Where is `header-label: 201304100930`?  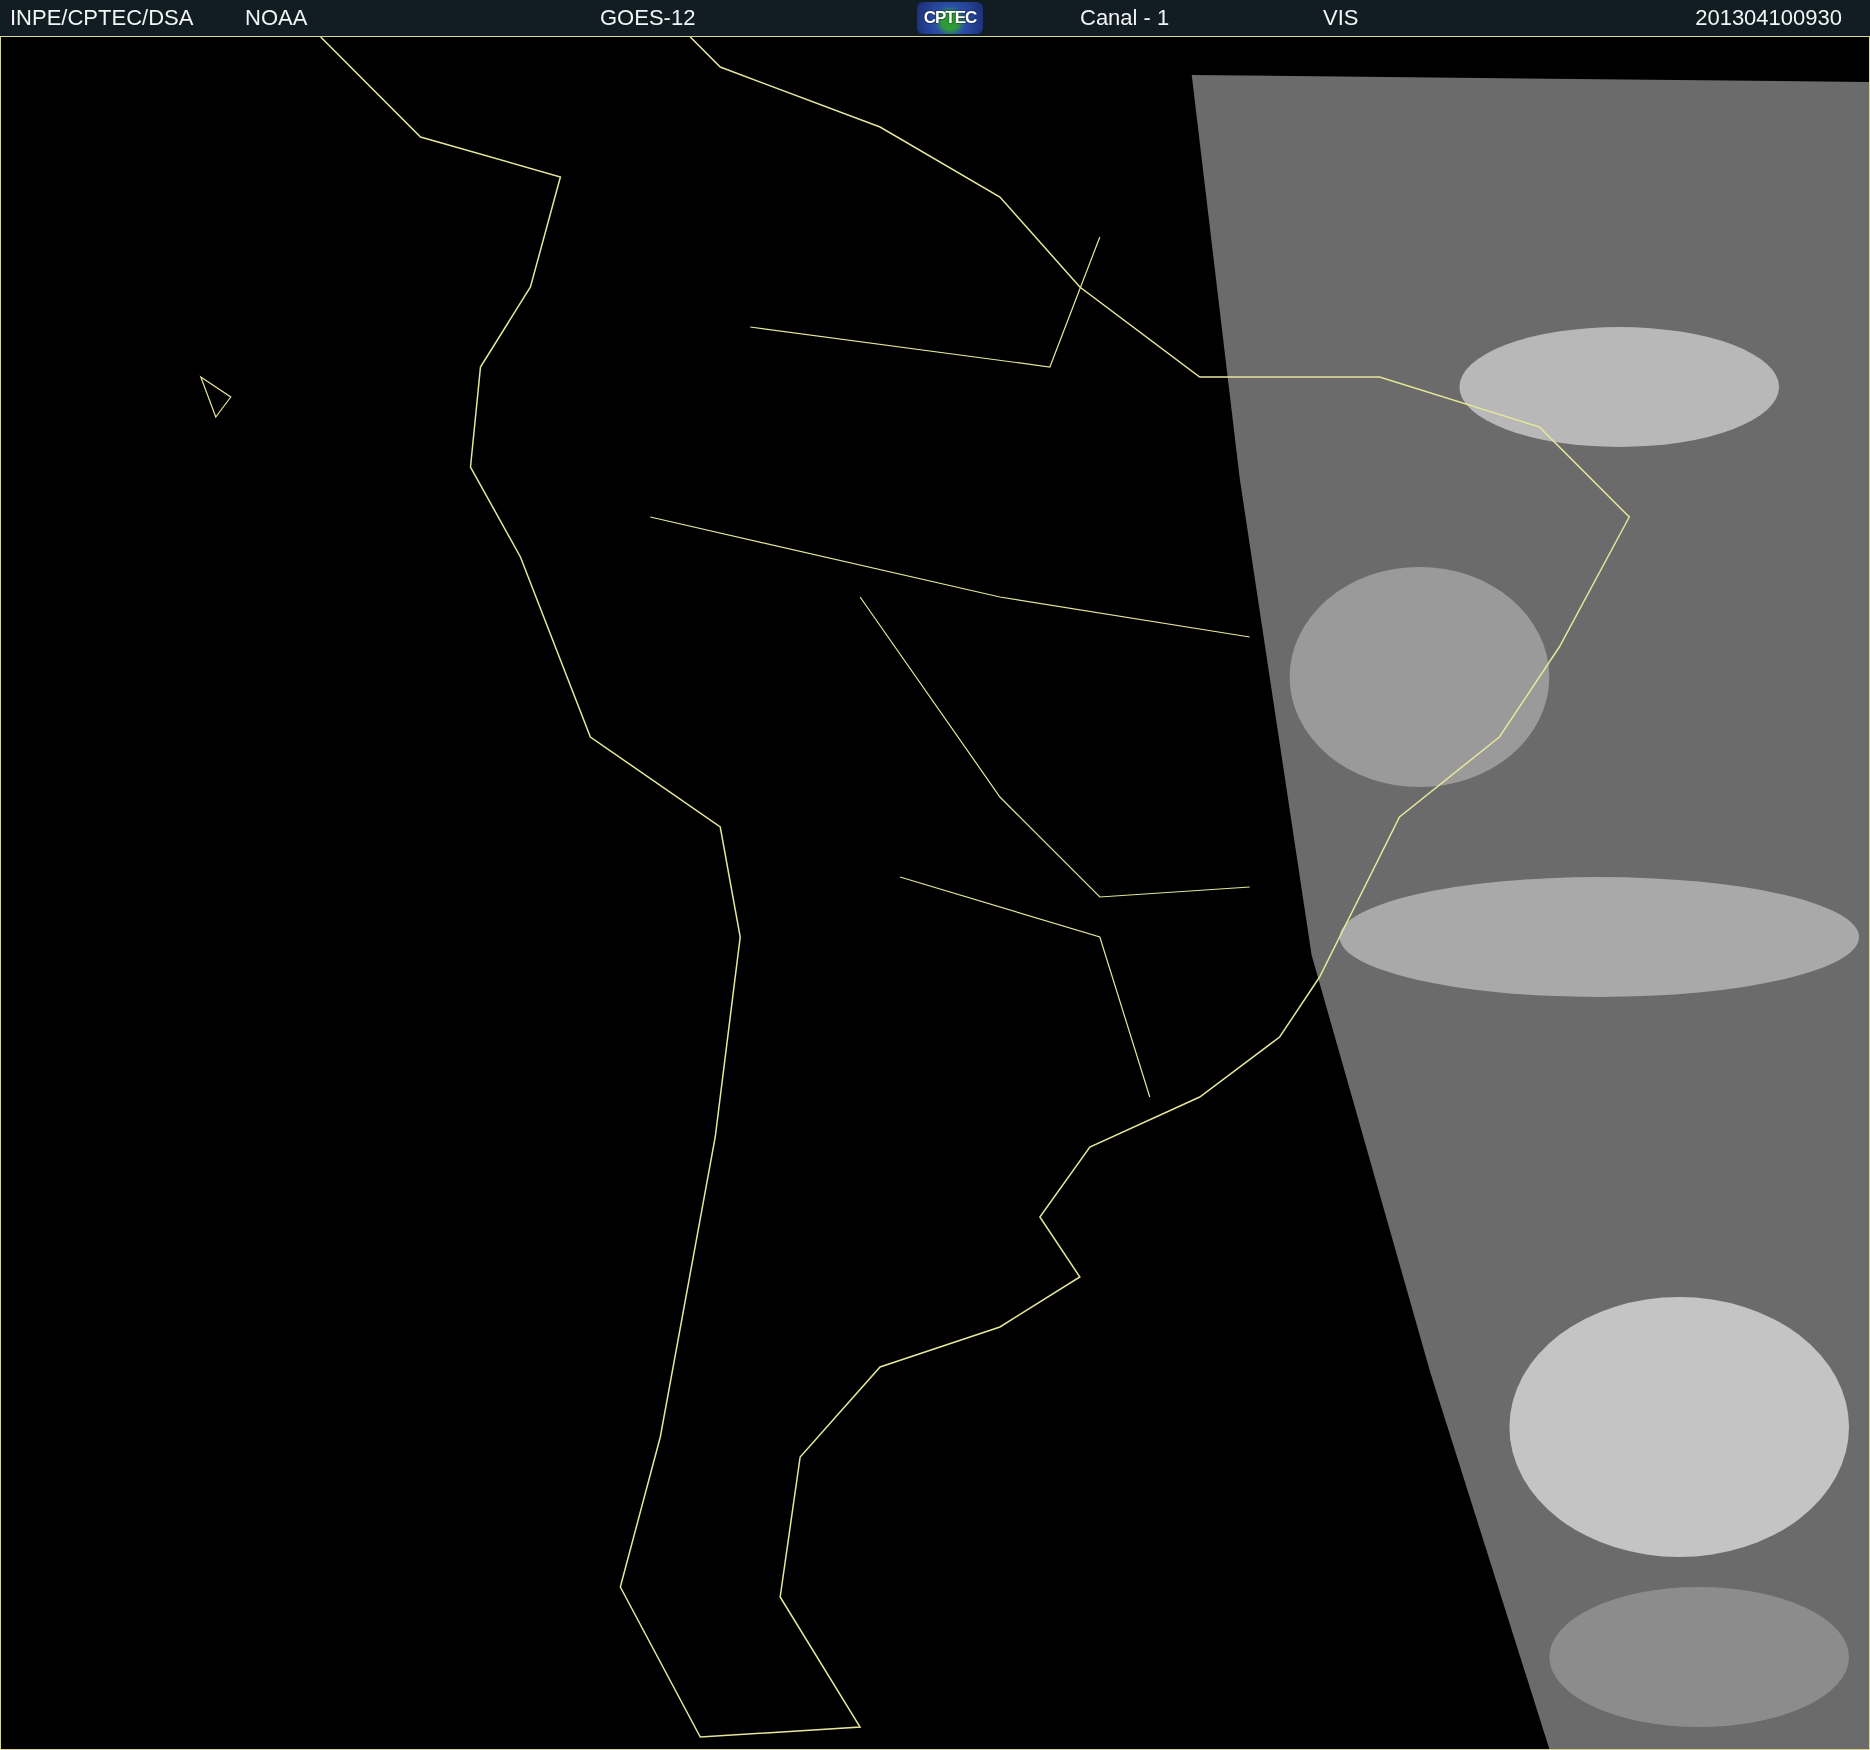
header-label: 201304100930 is located at coordinates (1768, 18).